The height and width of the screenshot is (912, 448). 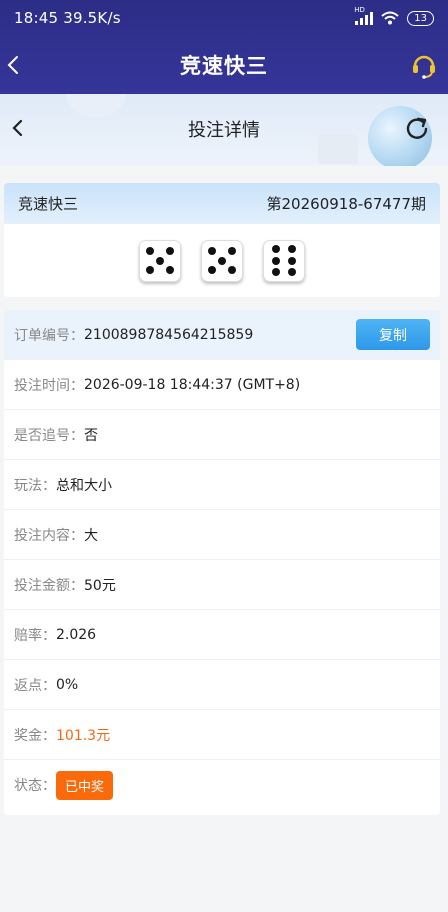 What do you see at coordinates (222, 635) in the screenshot?
I see `odds-row: 赔率： 2.026` at bounding box center [222, 635].